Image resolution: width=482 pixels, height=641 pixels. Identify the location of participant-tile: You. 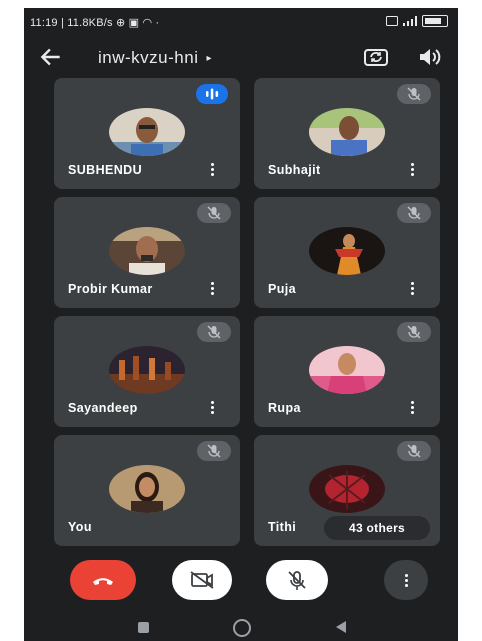
(147, 490).